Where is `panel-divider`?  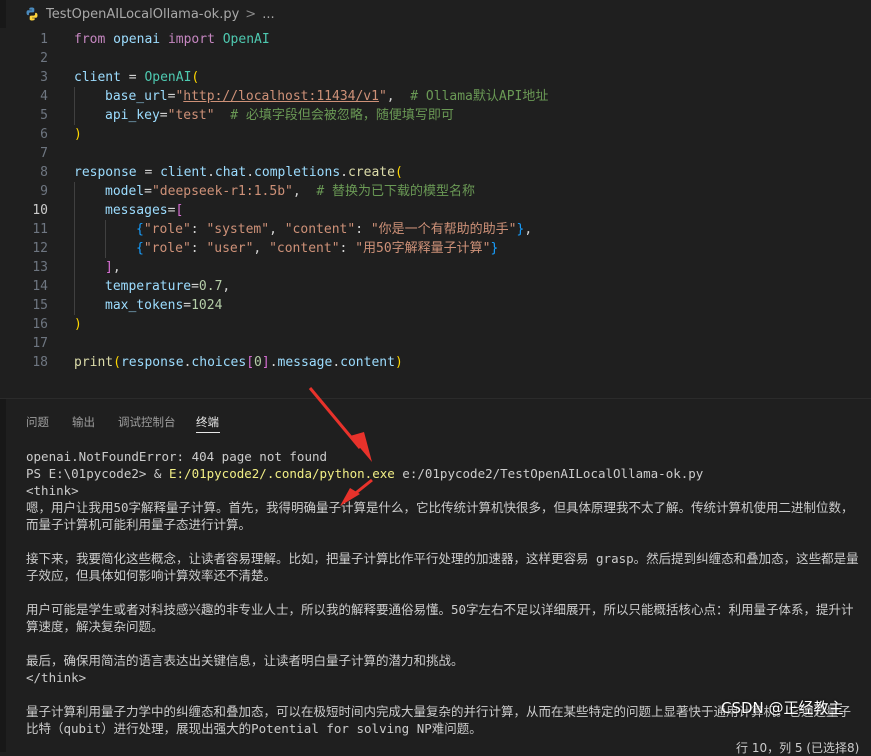
panel-divider is located at coordinates (435, 398).